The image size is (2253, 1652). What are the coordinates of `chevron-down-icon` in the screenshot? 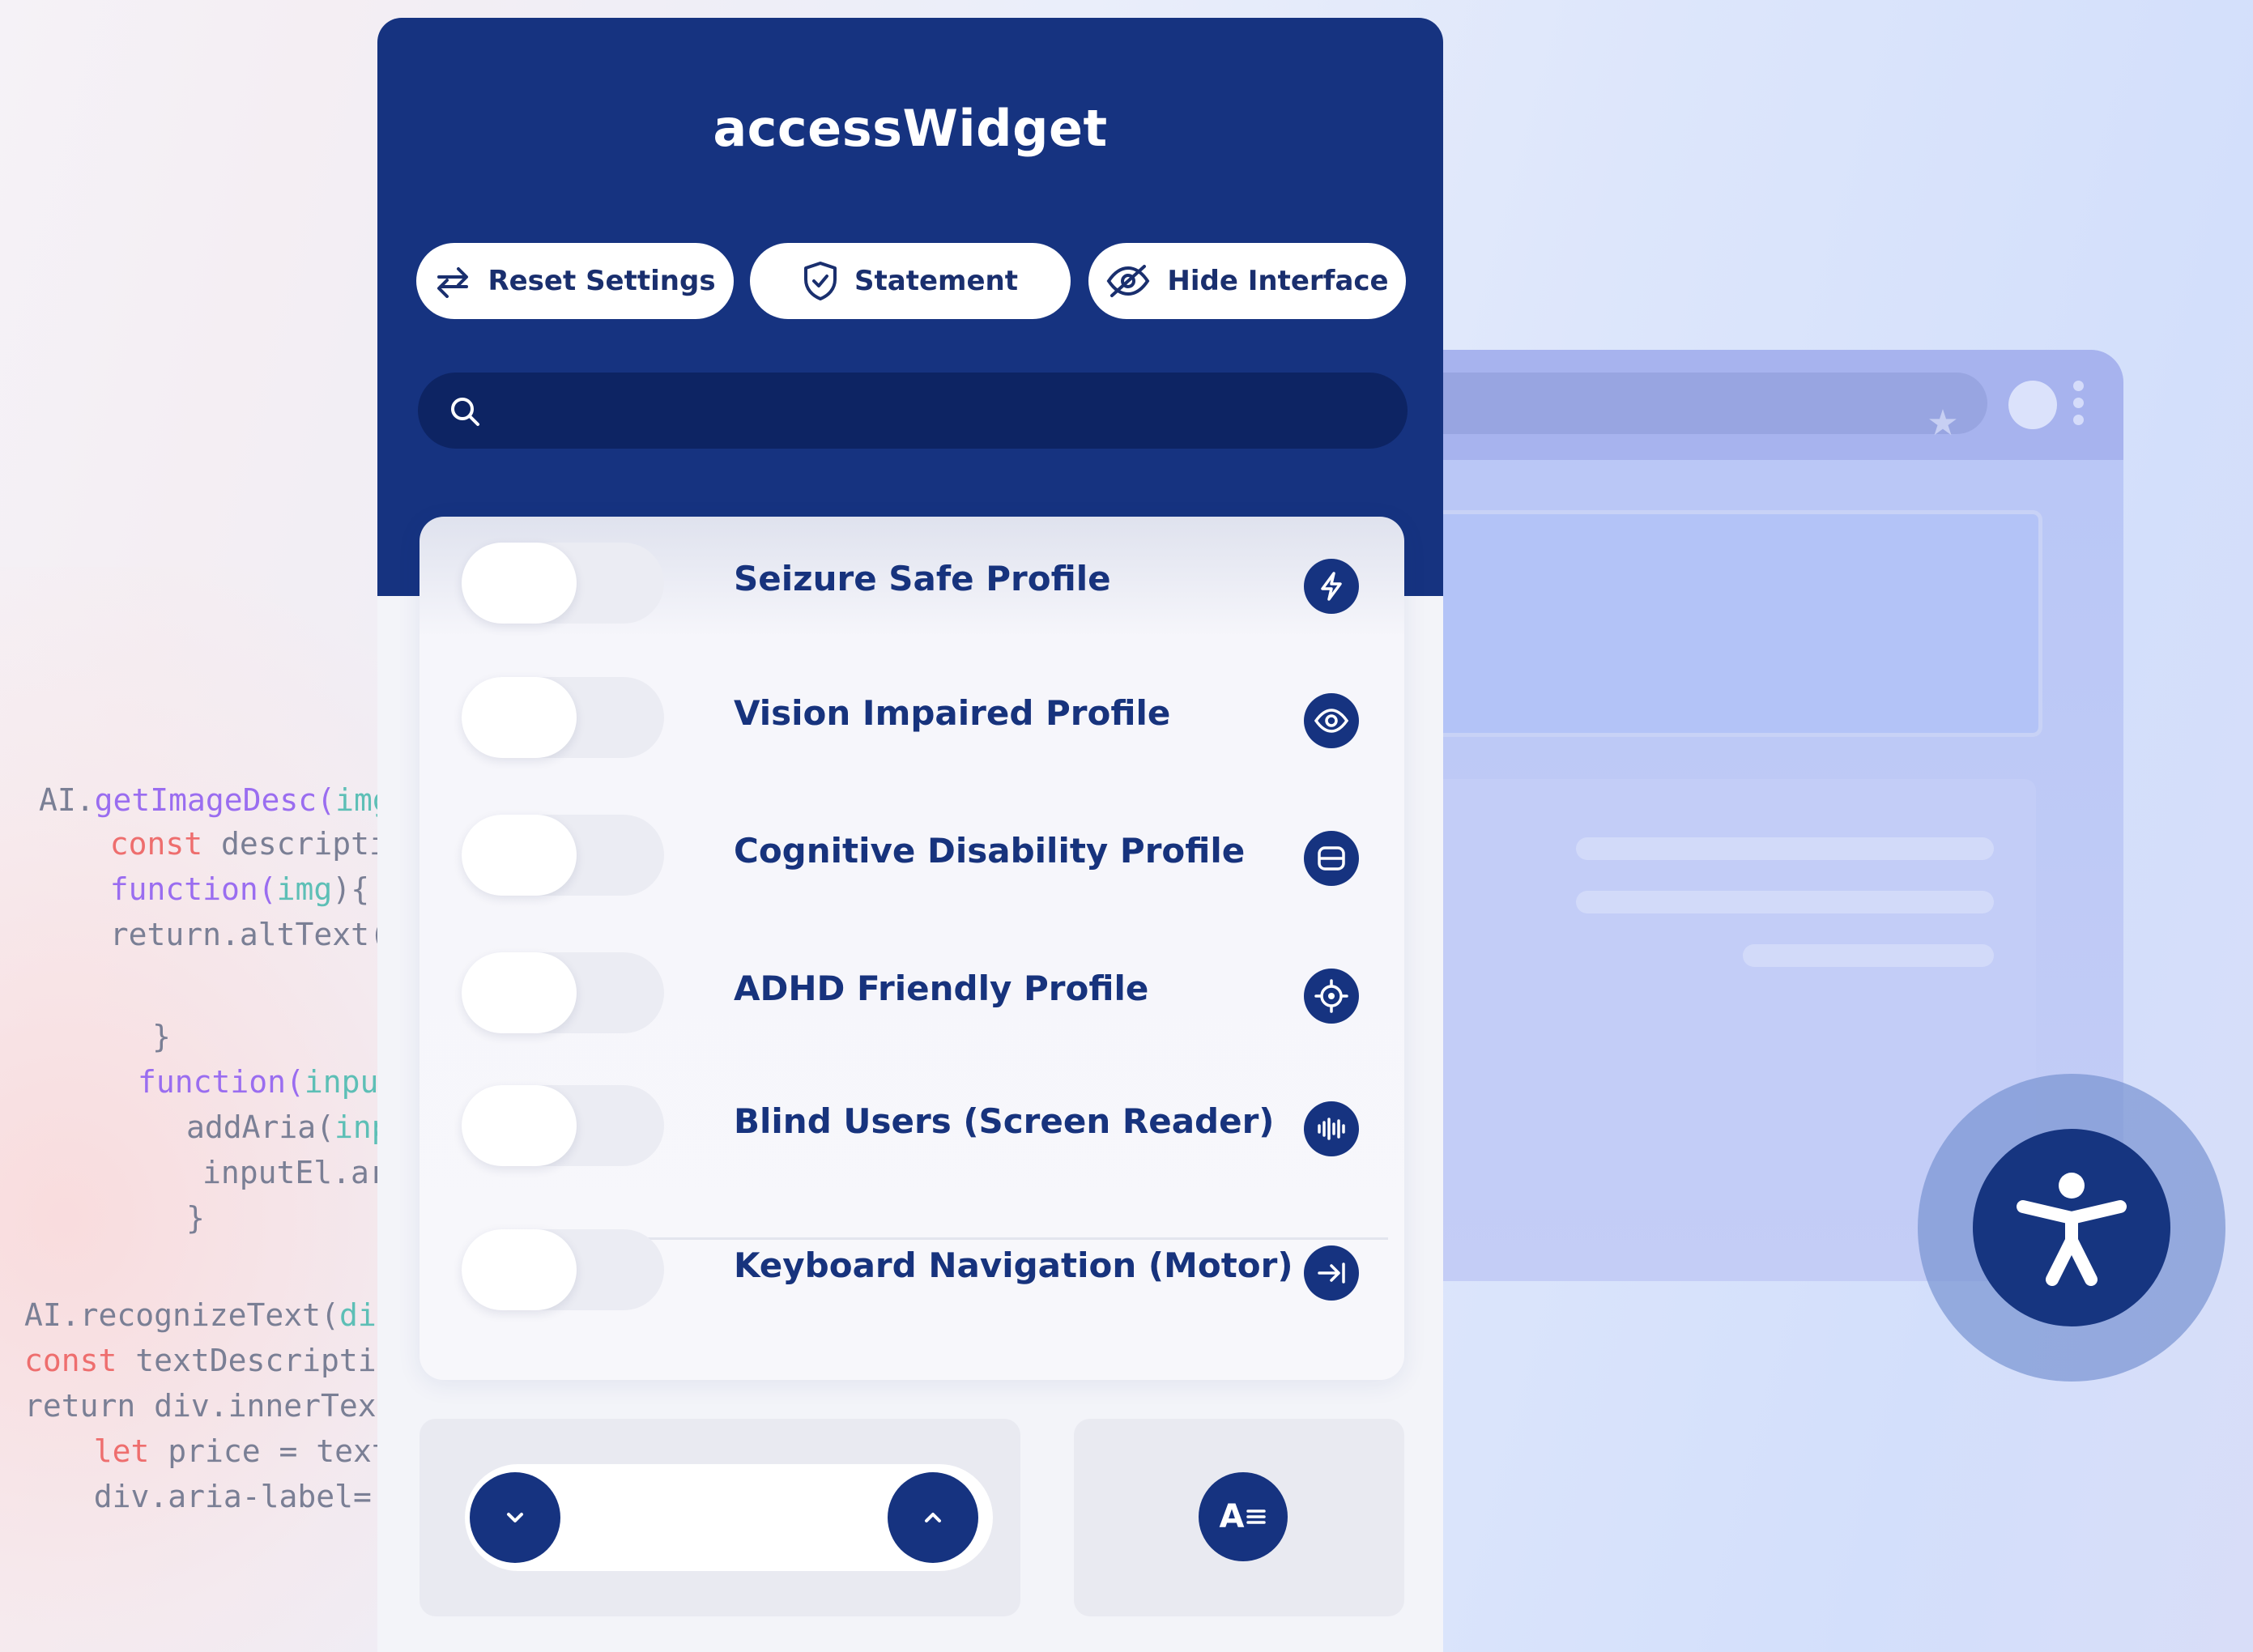 It's located at (515, 1517).